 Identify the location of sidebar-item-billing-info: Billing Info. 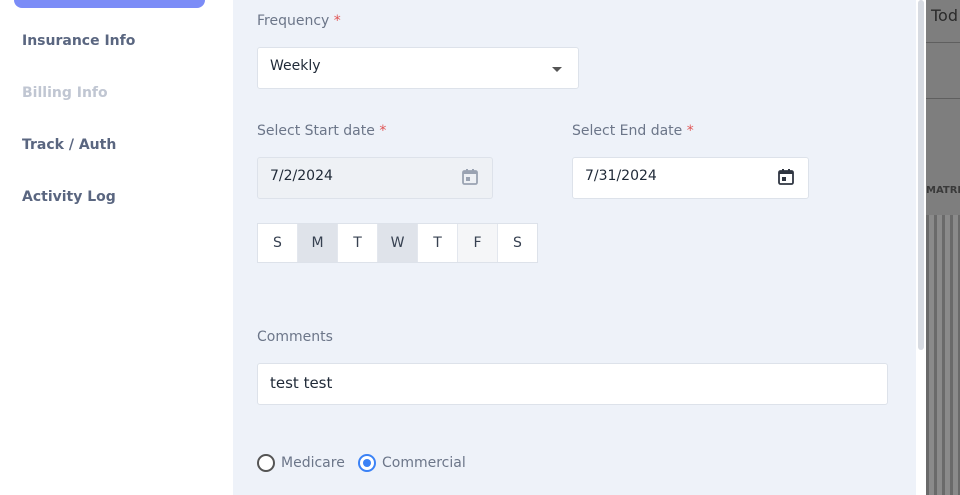
(65, 93).